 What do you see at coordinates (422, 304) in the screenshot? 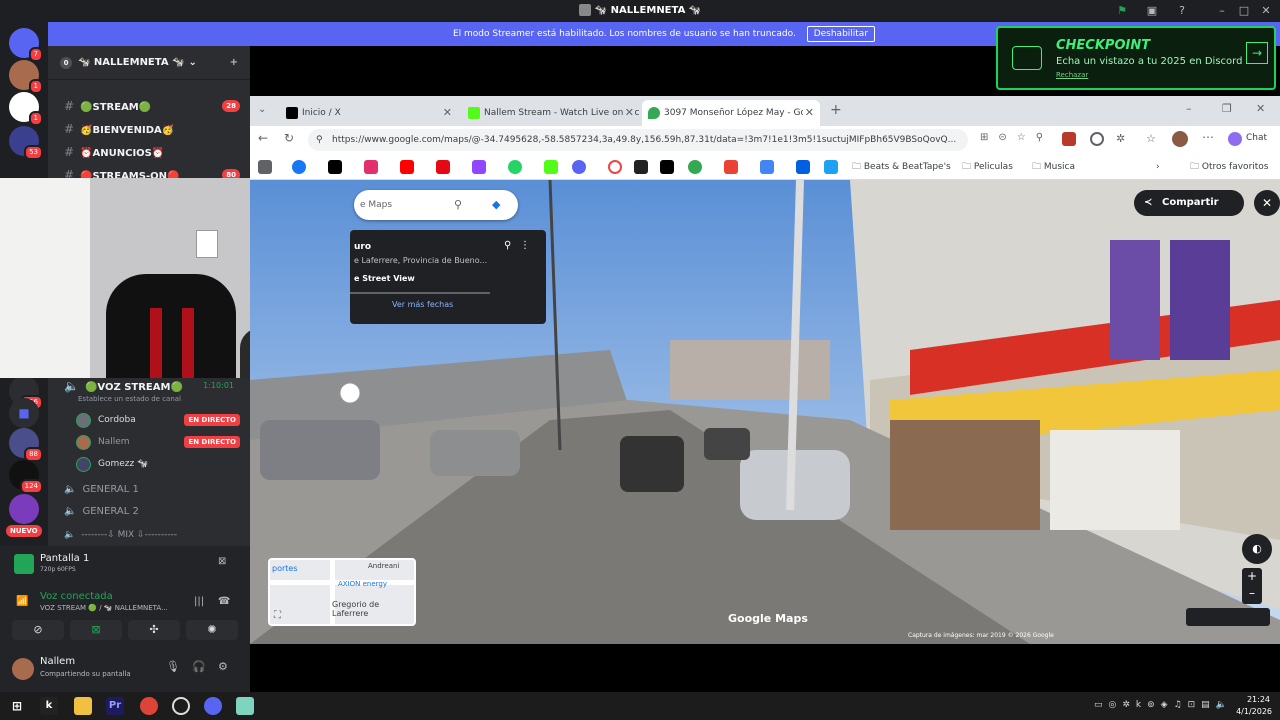
I see `more-dates-link: Ver más fechas` at bounding box center [422, 304].